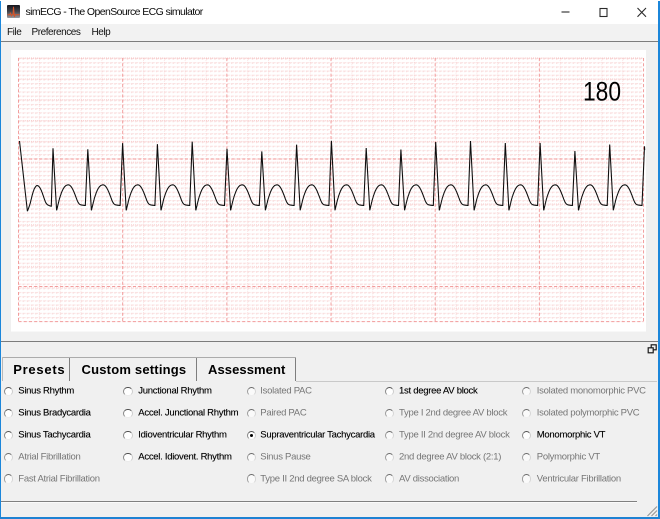 The height and width of the screenshot is (519, 660). What do you see at coordinates (602, 92) in the screenshot?
I see `svg-text: 180` at bounding box center [602, 92].